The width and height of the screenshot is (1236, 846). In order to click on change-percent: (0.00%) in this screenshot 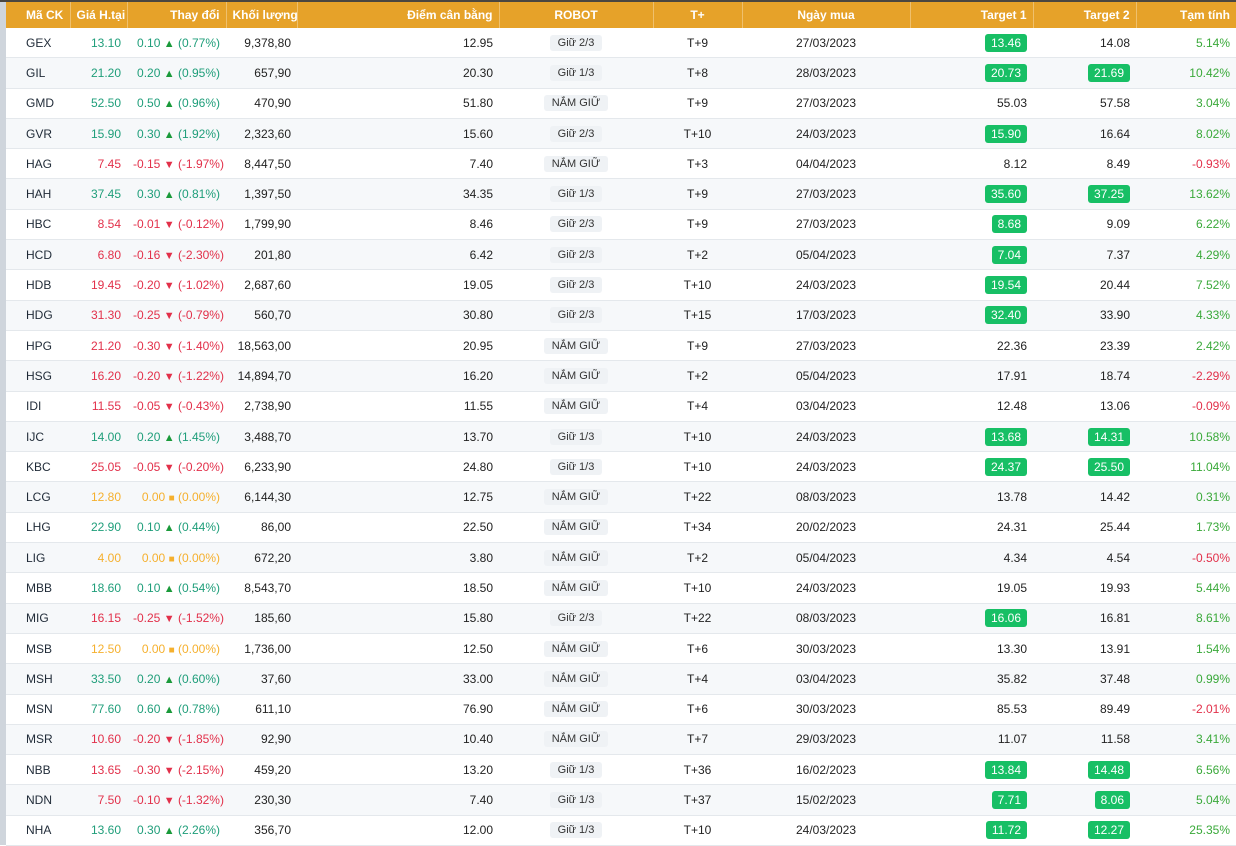, I will do `click(198, 557)`.